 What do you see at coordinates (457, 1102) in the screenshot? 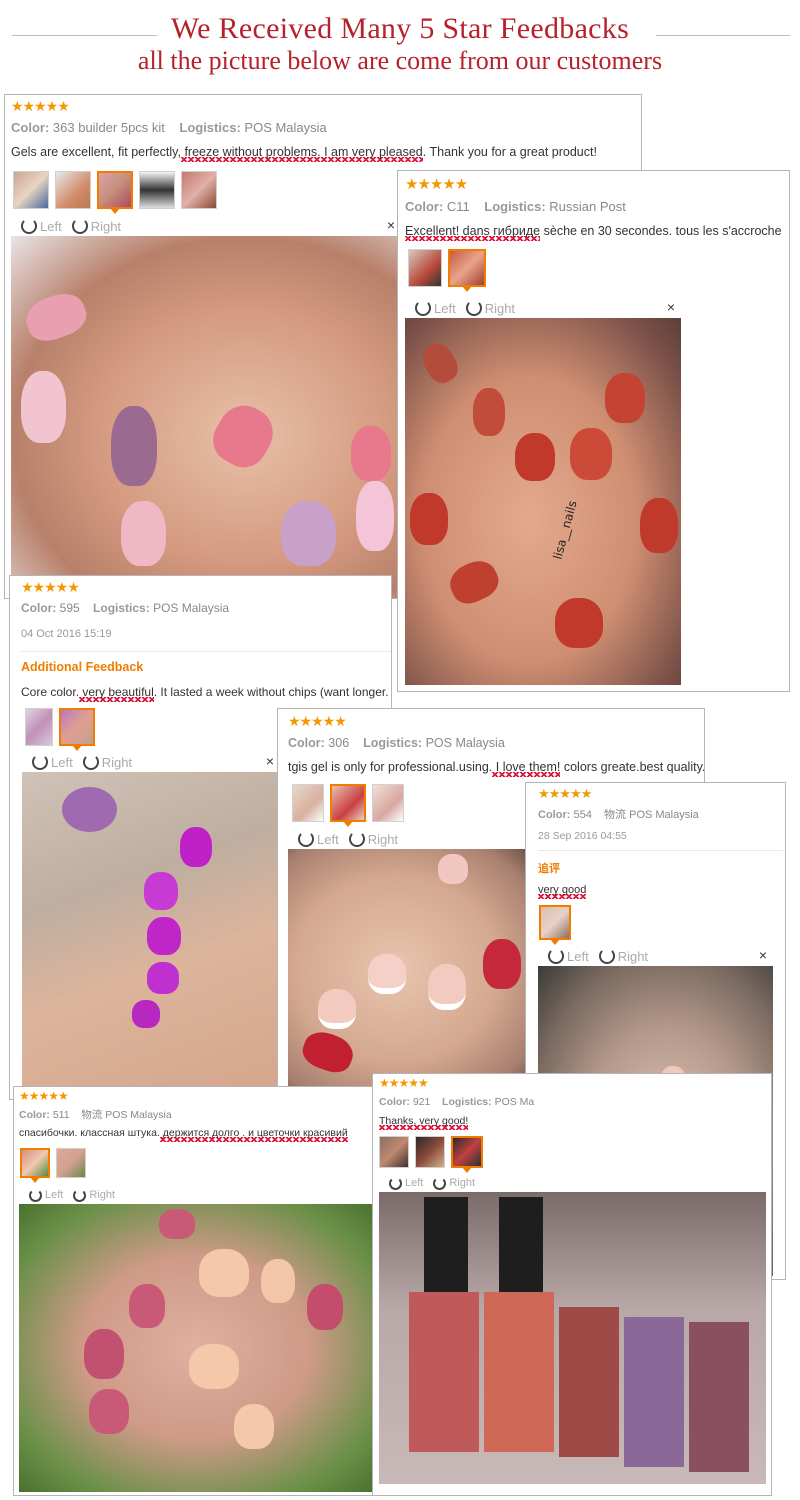
I see `review-meta: Color: 921 Logistics: POS Ma` at bounding box center [457, 1102].